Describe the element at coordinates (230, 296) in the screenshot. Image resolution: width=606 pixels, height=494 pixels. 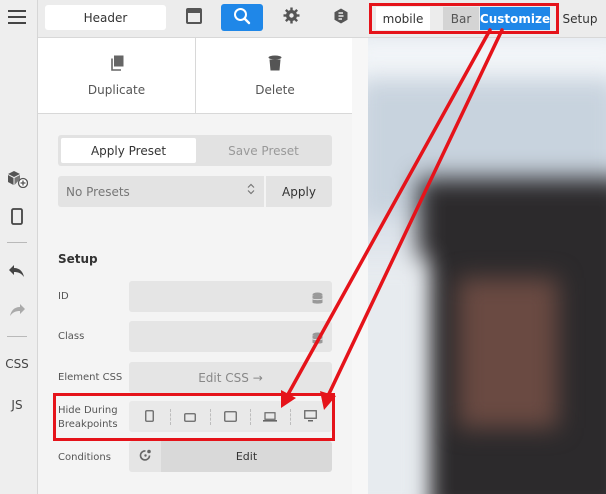
I see `id-field` at that location.